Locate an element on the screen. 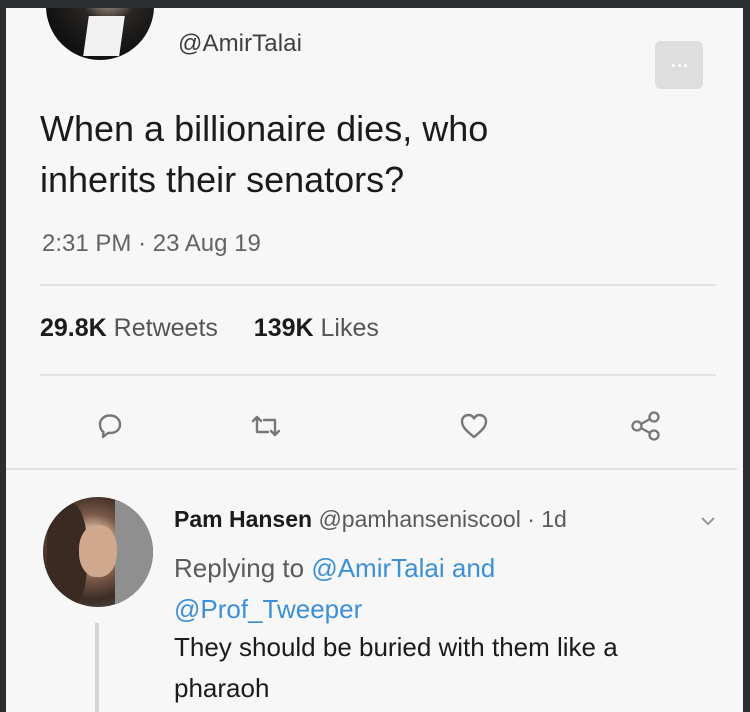  reply-button is located at coordinates (110, 426).